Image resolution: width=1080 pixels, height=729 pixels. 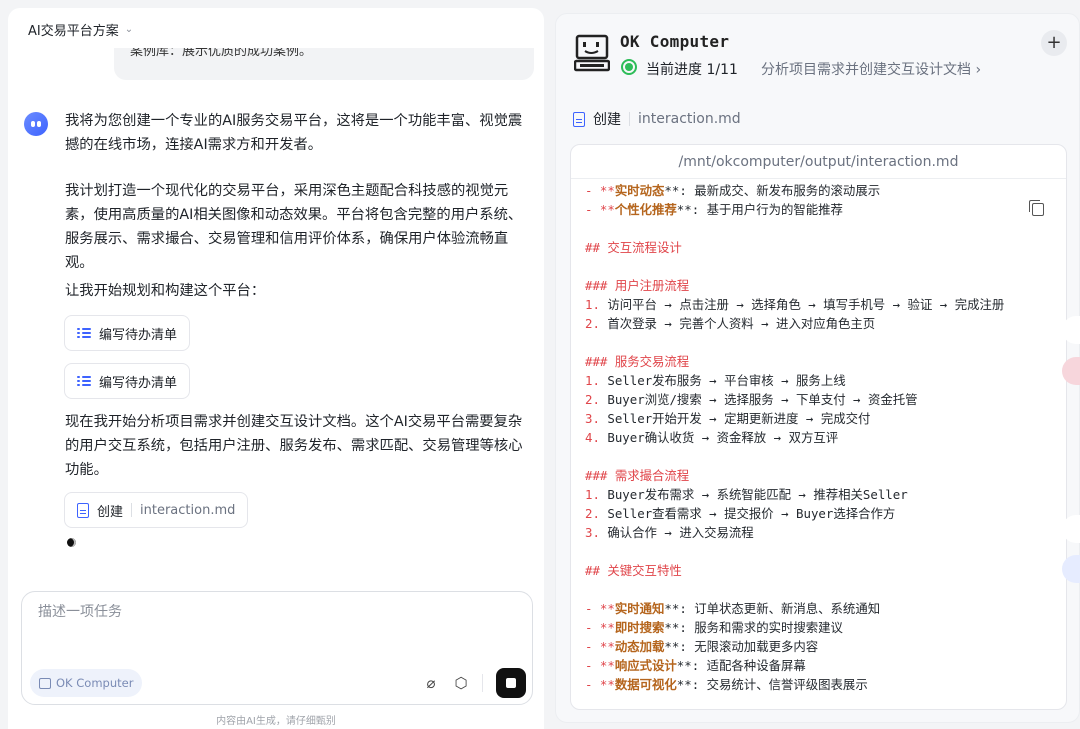 I want to click on tool-chip-action: 创建, so click(x=110, y=512).